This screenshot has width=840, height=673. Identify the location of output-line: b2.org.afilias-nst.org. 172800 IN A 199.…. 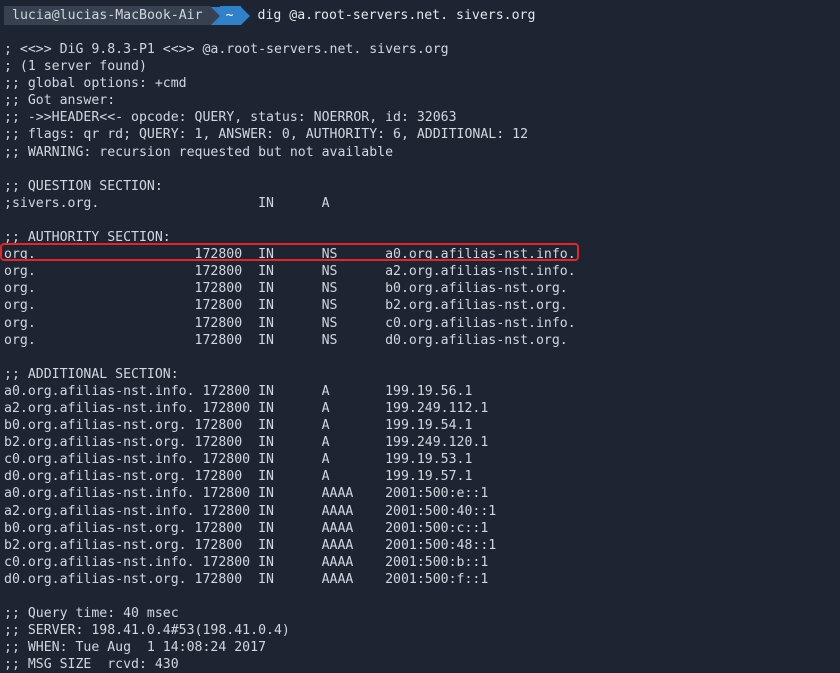
(246, 443).